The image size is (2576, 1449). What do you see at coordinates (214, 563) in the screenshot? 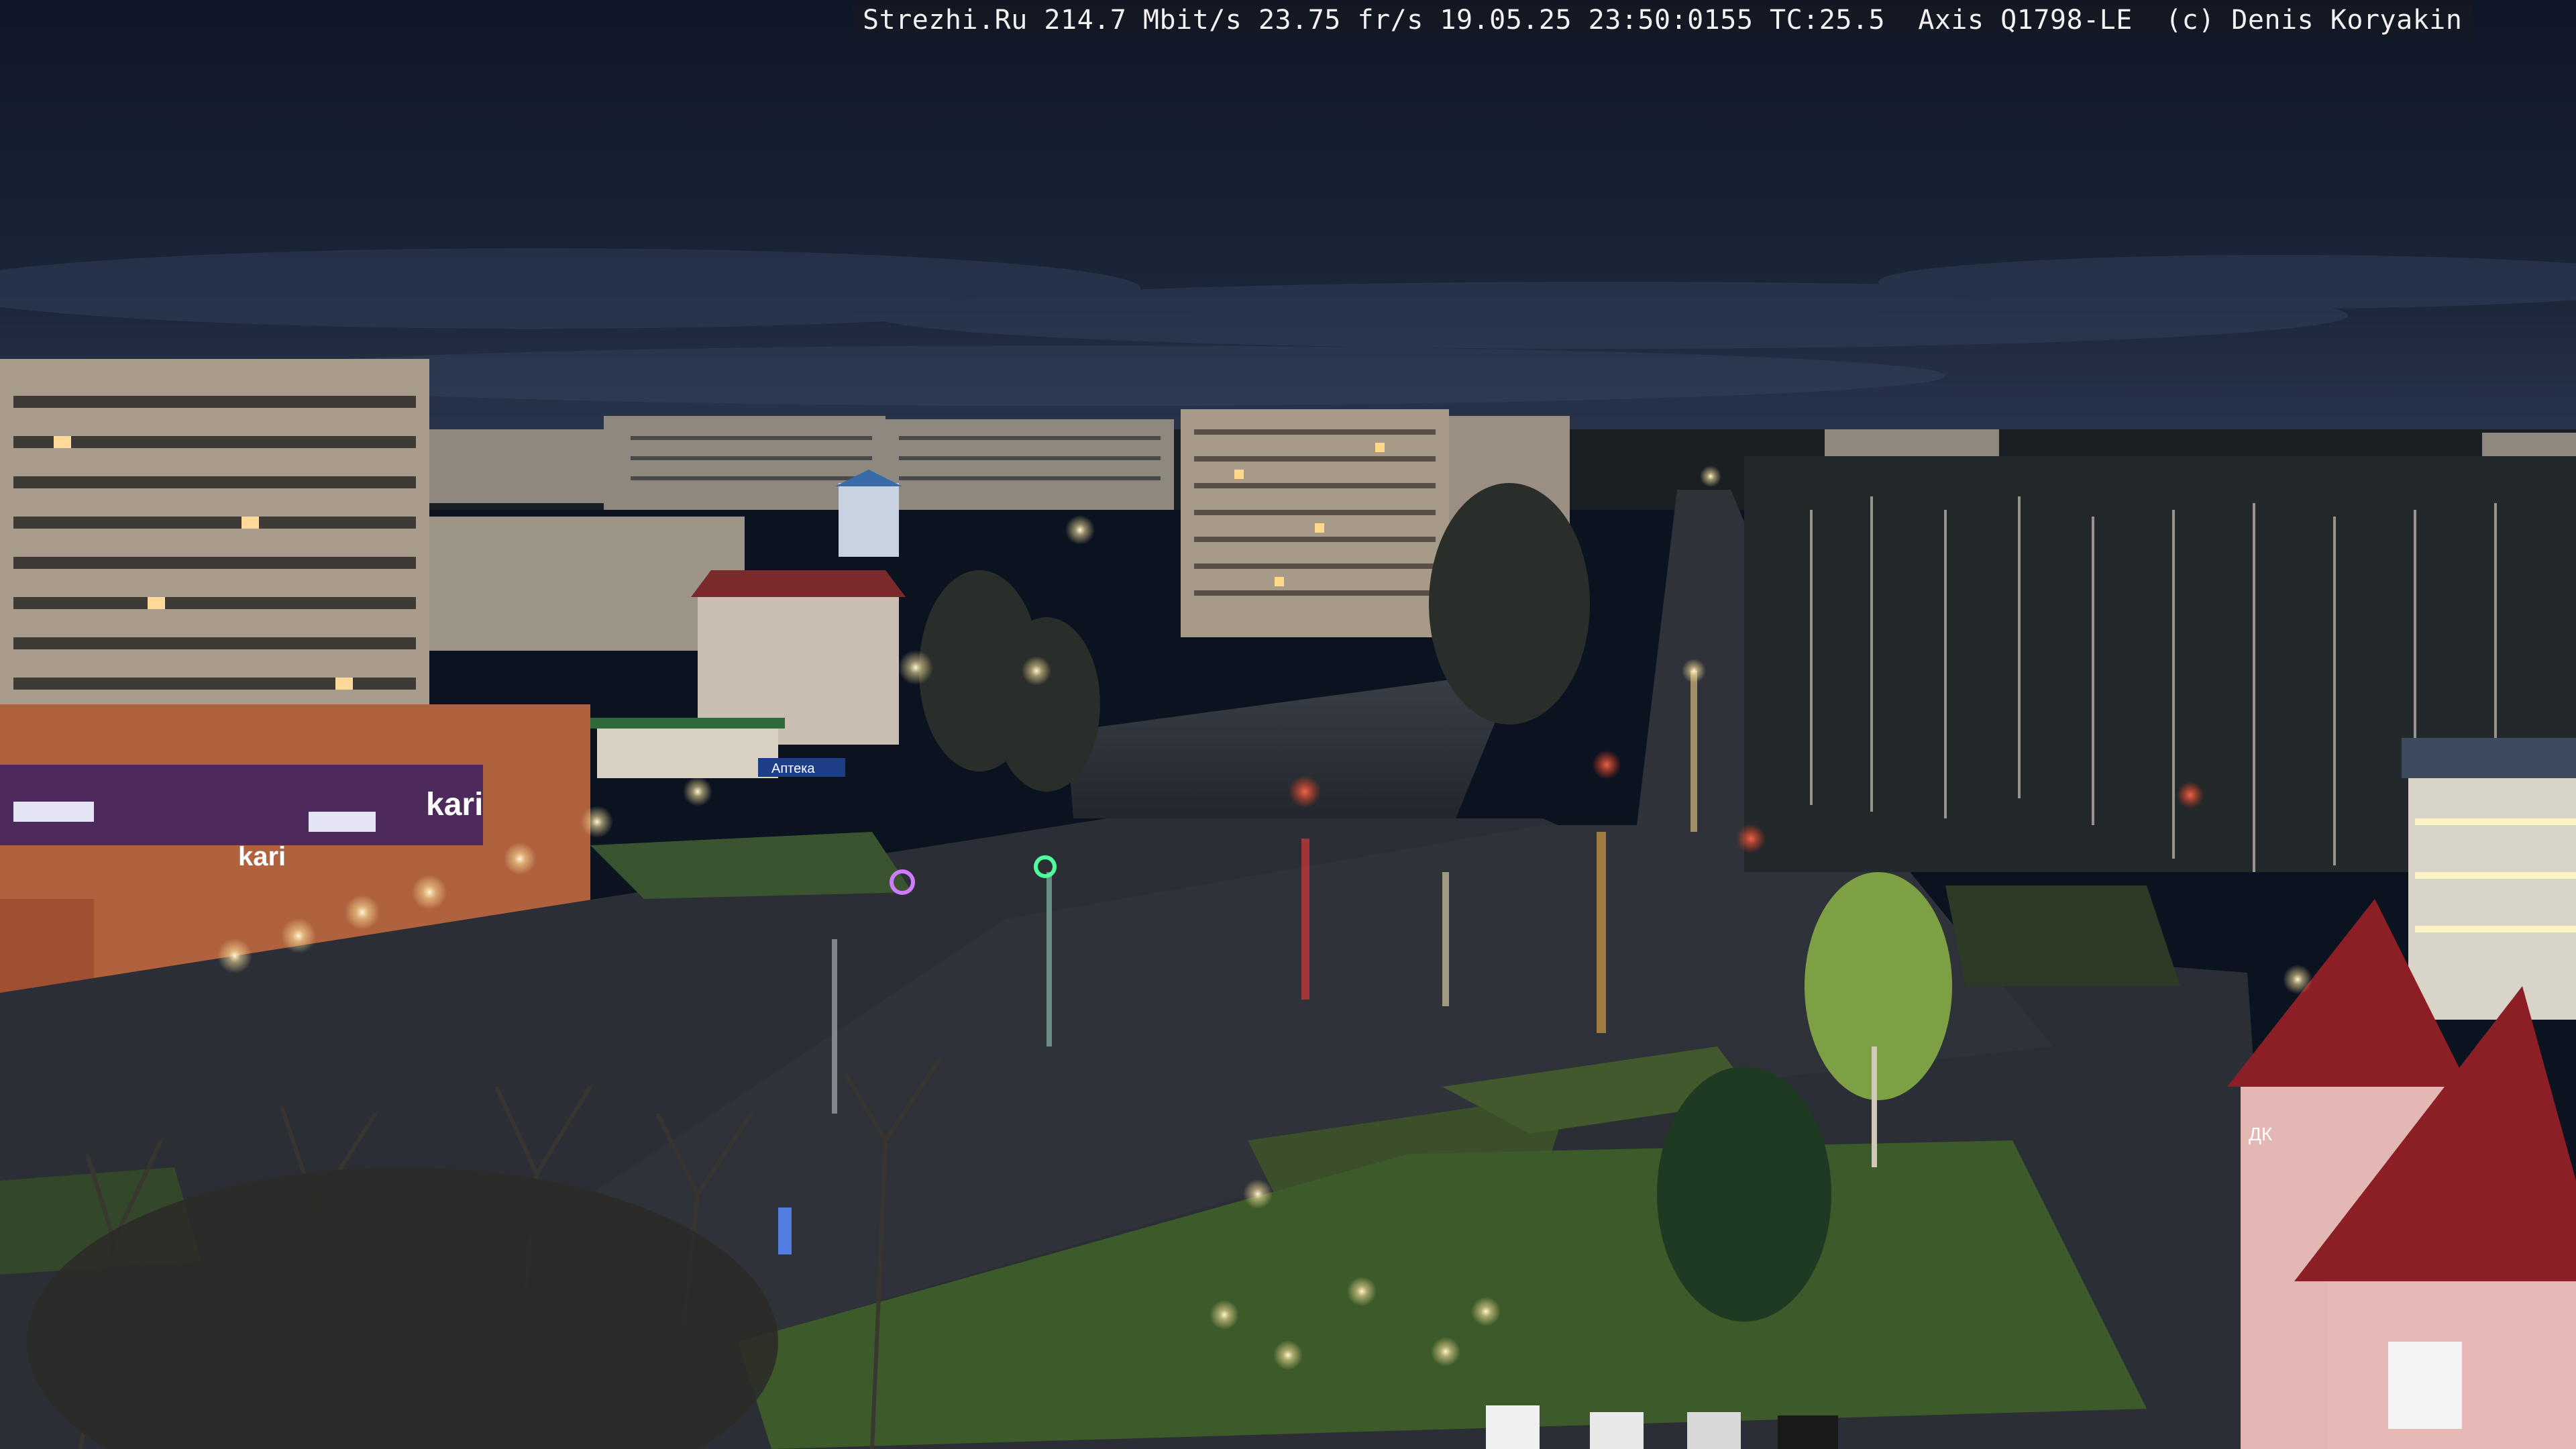
I see `left-apartment-windows` at bounding box center [214, 563].